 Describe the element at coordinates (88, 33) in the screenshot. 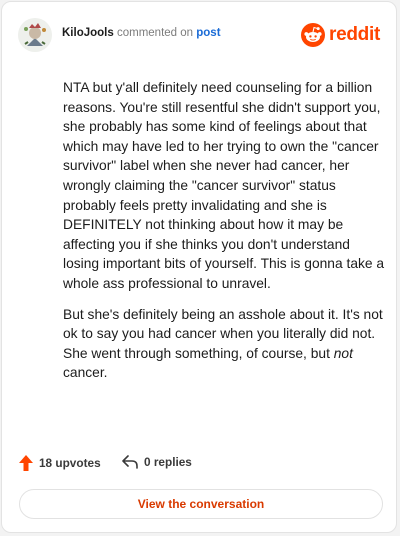

I see `username-link: KiloJools` at that location.